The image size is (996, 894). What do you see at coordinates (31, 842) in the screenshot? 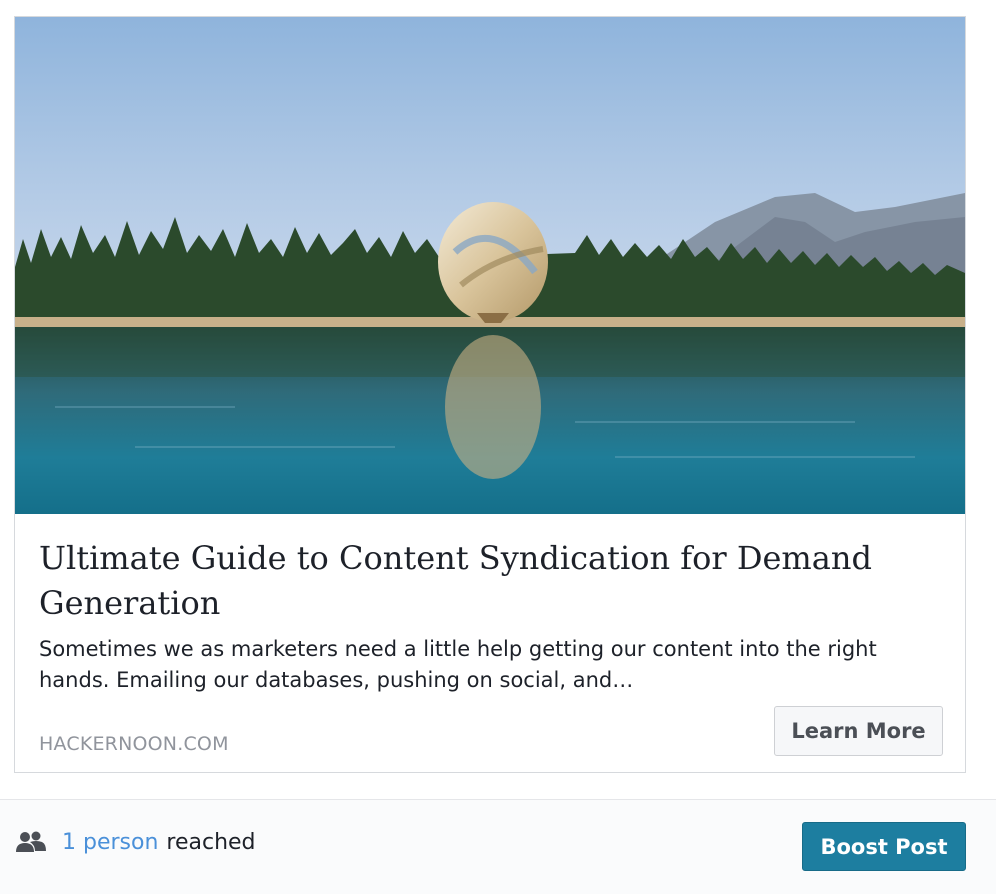
I see `people-icon` at bounding box center [31, 842].